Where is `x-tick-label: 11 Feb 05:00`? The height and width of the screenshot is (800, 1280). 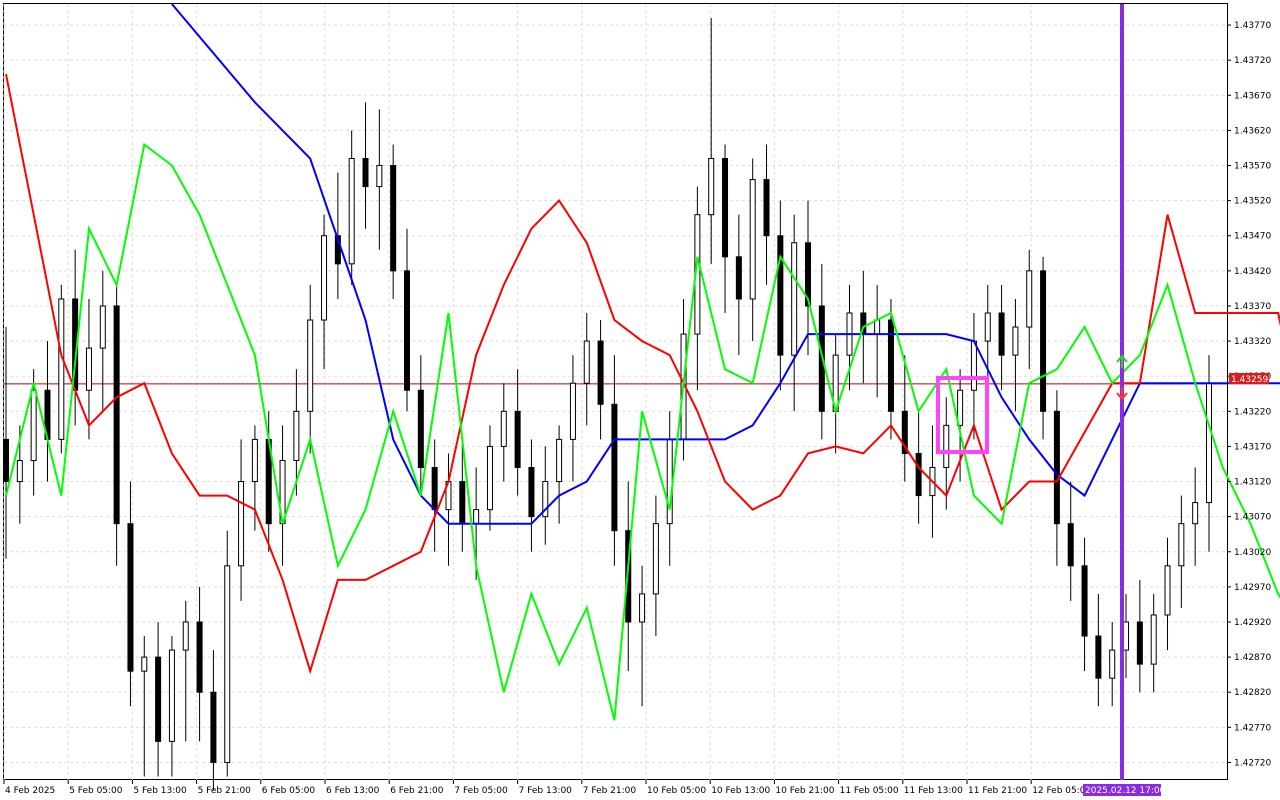 x-tick-label: 11 Feb 05:00 is located at coordinates (869, 791).